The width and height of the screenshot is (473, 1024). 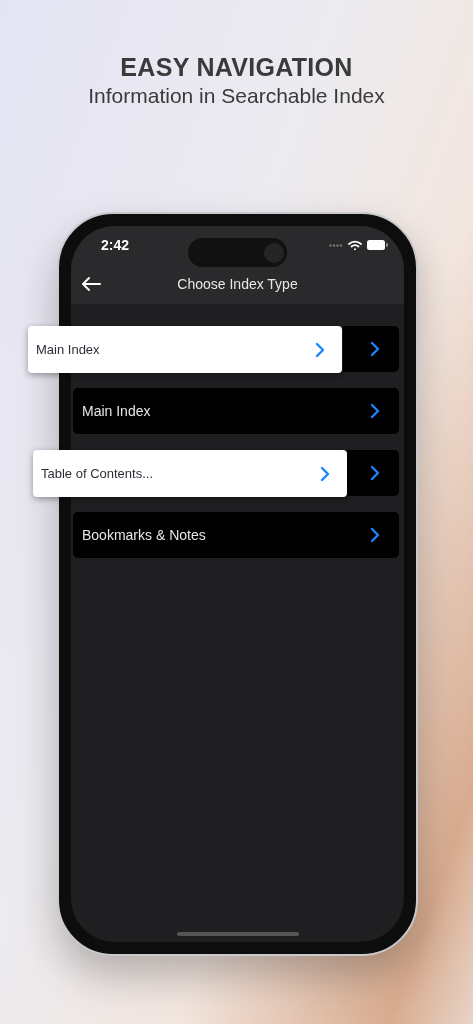 I want to click on highlight-card: Main Index, so click(x=185, y=349).